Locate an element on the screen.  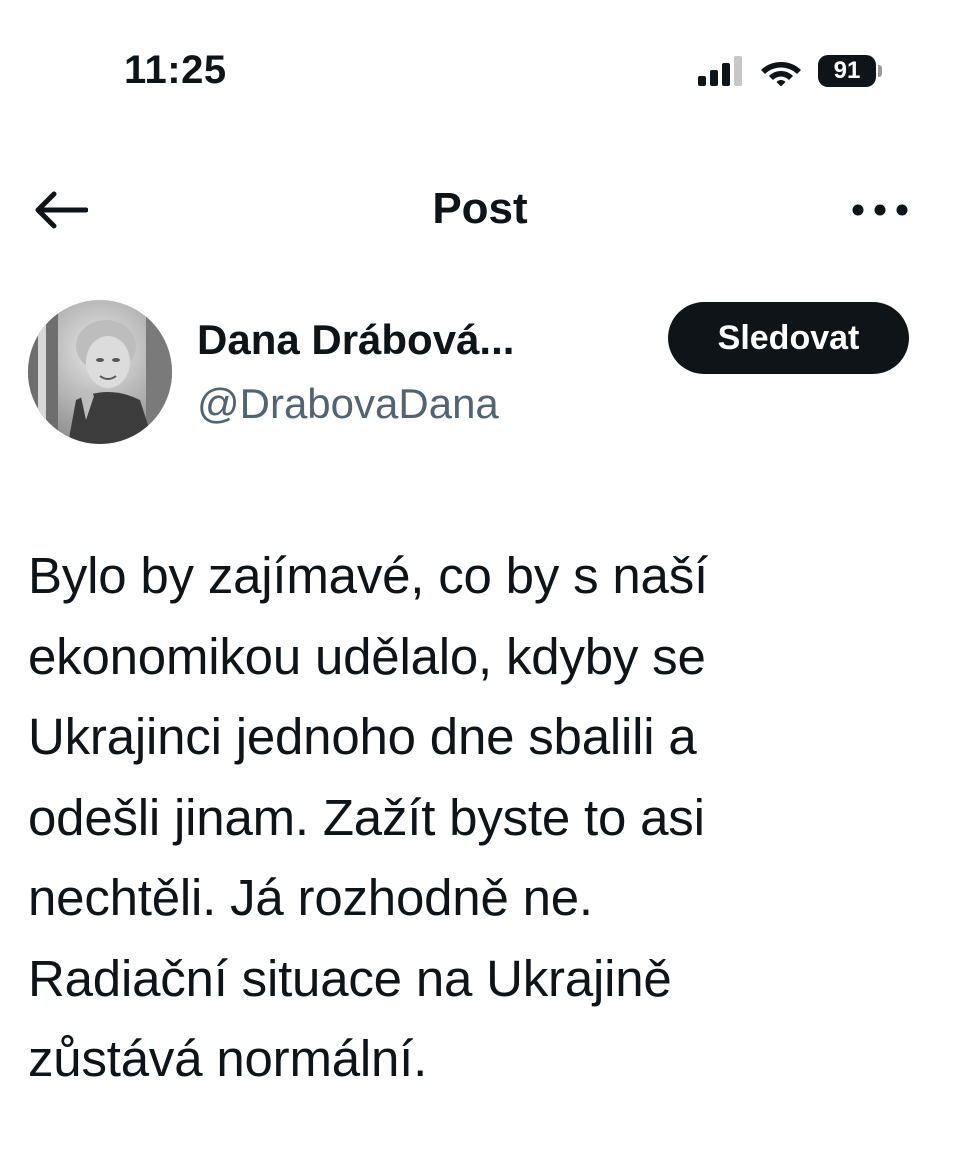
more-options-button is located at coordinates (880, 210).